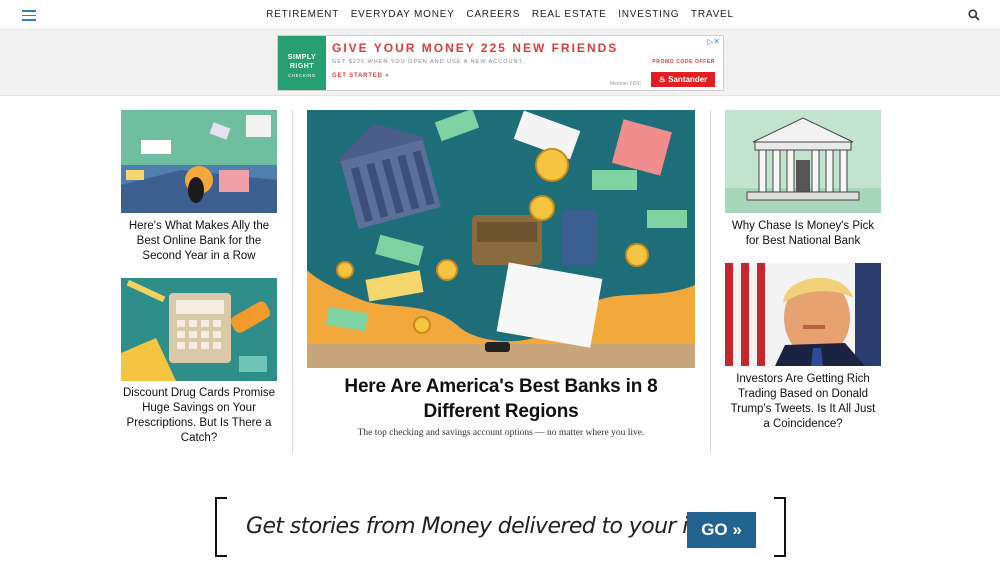  I want to click on bracket-right, so click(780, 527).